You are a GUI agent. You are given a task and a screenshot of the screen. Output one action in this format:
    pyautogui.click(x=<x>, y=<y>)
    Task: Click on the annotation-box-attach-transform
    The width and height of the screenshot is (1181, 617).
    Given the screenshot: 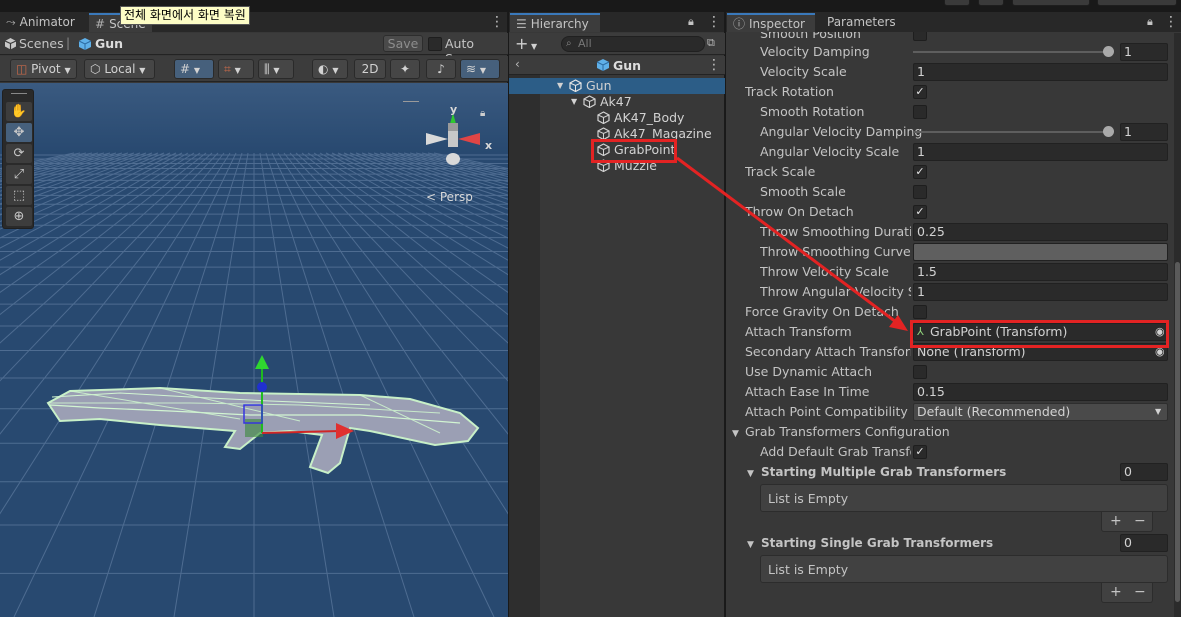 What is the action you would take?
    pyautogui.click(x=1039, y=334)
    